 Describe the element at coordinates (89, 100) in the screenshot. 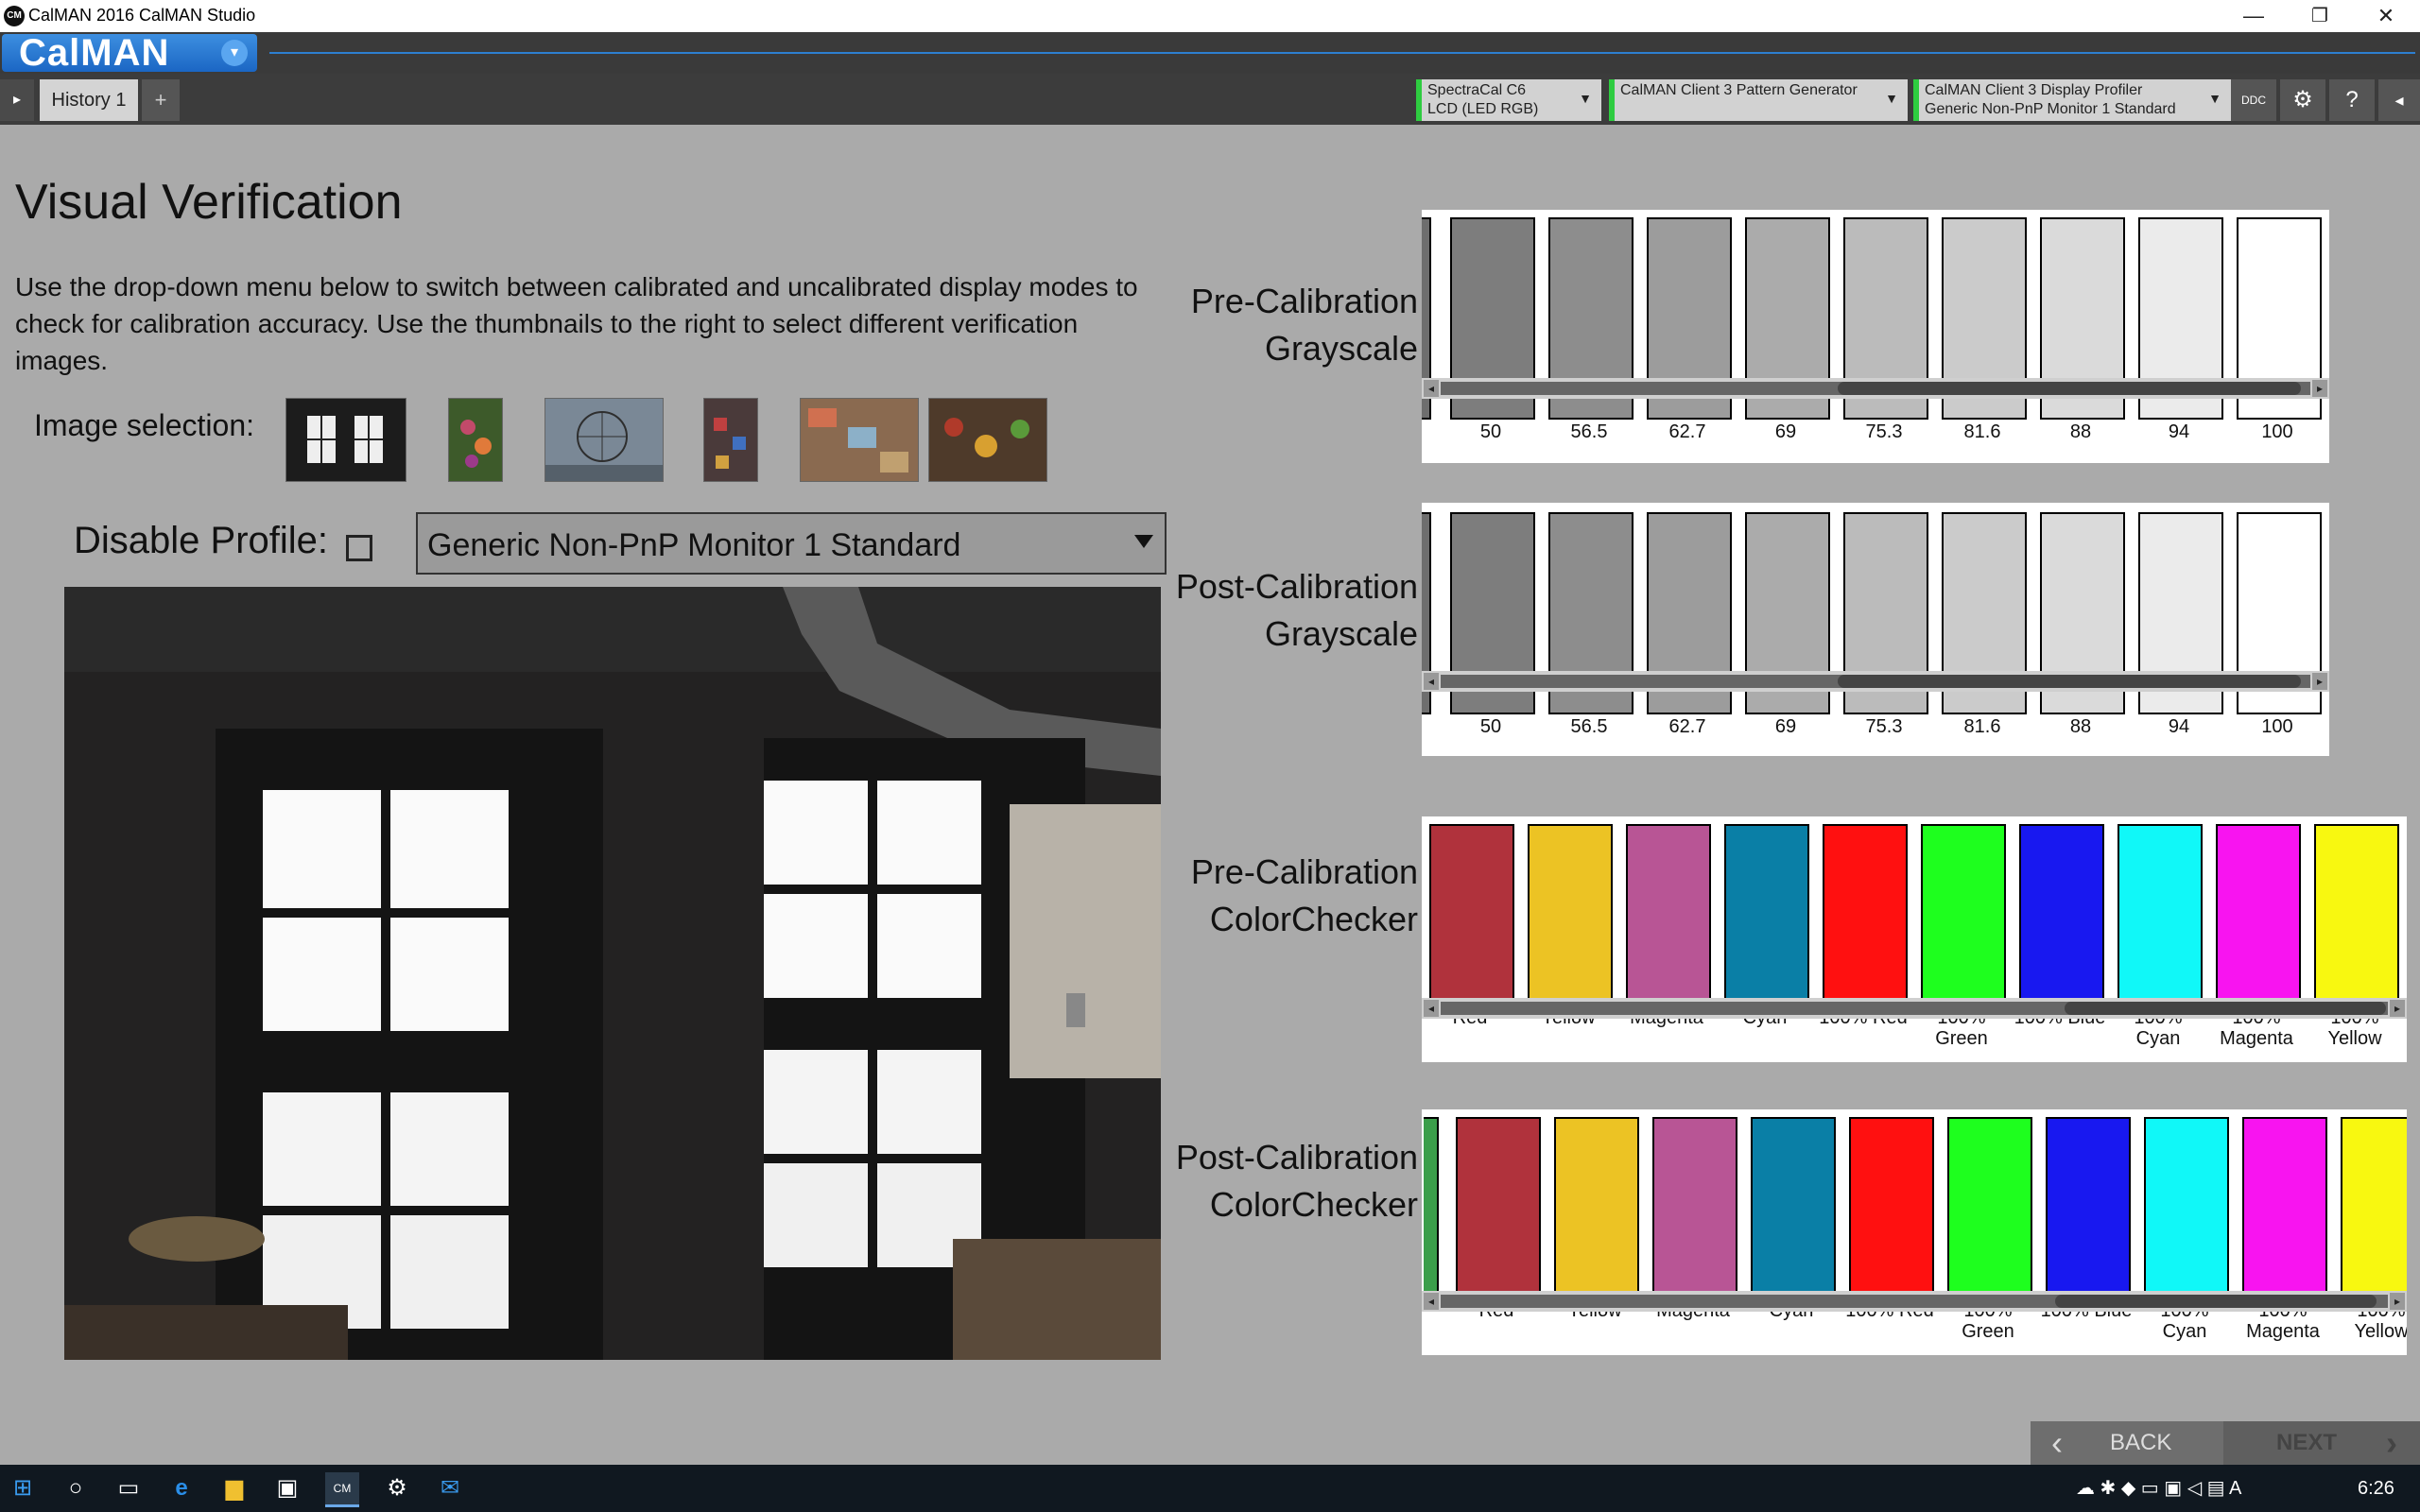

I see `tab-history-1: History 1` at that location.